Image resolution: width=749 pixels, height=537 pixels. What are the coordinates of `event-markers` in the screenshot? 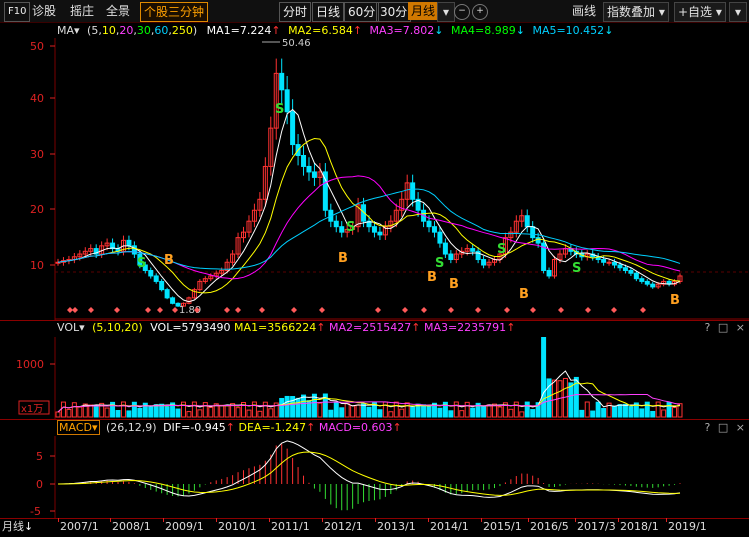 It's located at (356, 310).